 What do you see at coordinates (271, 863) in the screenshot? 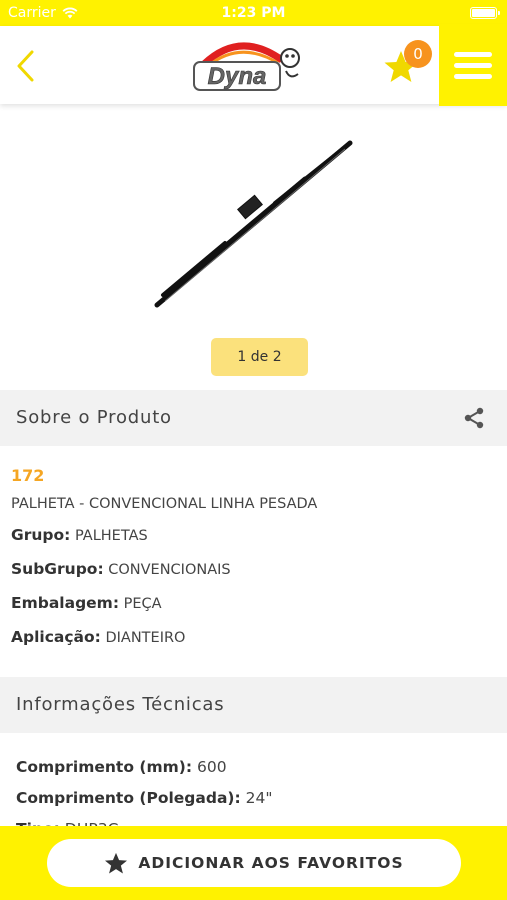
I see `add-to-favorites-label: ADICIONAR AOS FAVORITOS` at bounding box center [271, 863].